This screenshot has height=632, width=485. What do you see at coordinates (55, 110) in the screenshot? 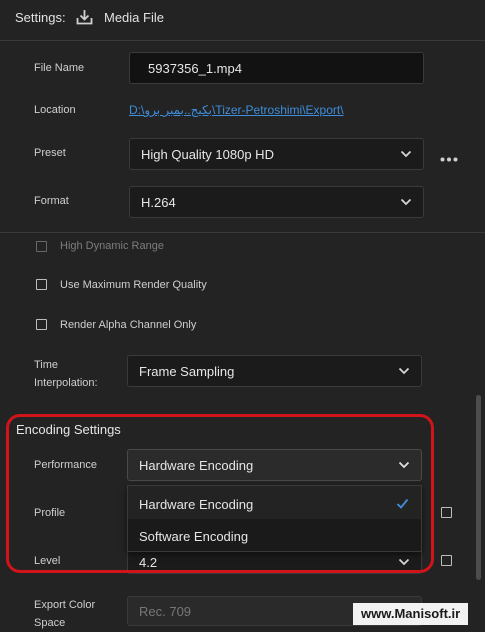
I see `location-label: Location` at bounding box center [55, 110].